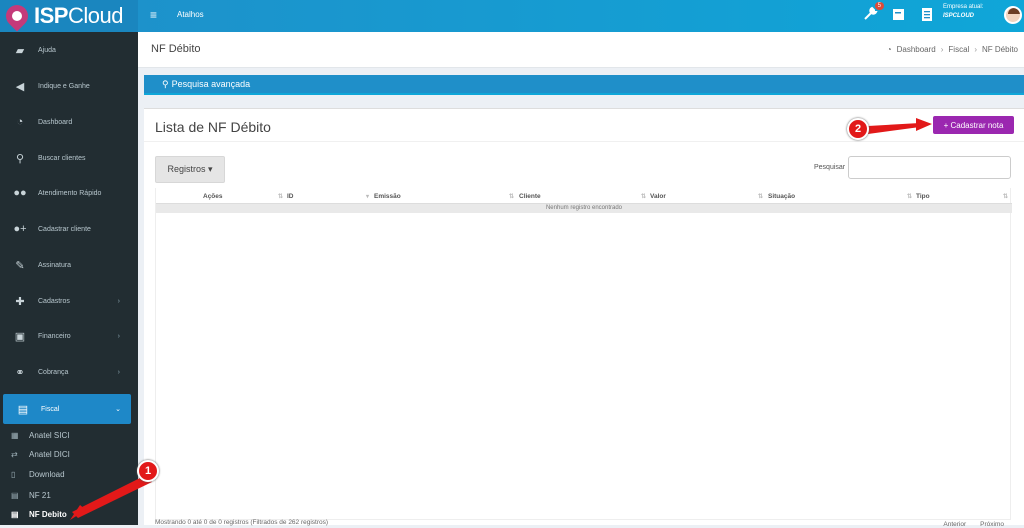 Image resolution: width=1024 pixels, height=528 pixels. Describe the element at coordinates (924, 124) in the screenshot. I see `arrow-2-head` at that location.